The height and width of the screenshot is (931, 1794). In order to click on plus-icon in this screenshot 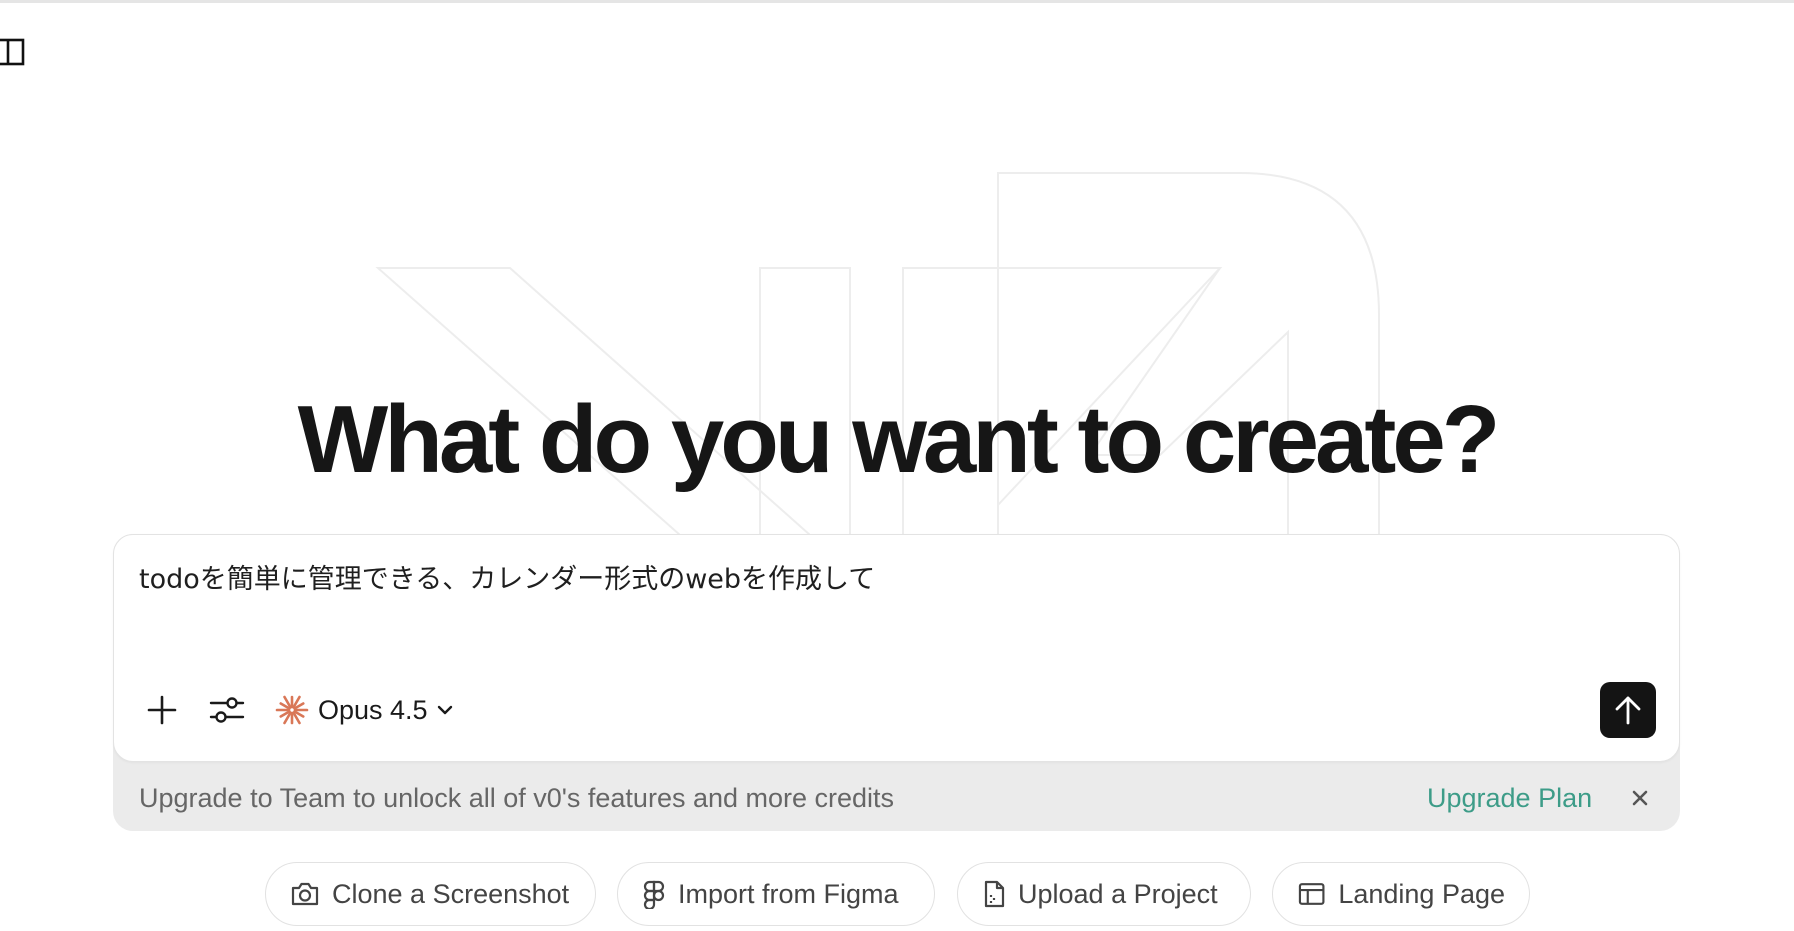, I will do `click(162, 710)`.